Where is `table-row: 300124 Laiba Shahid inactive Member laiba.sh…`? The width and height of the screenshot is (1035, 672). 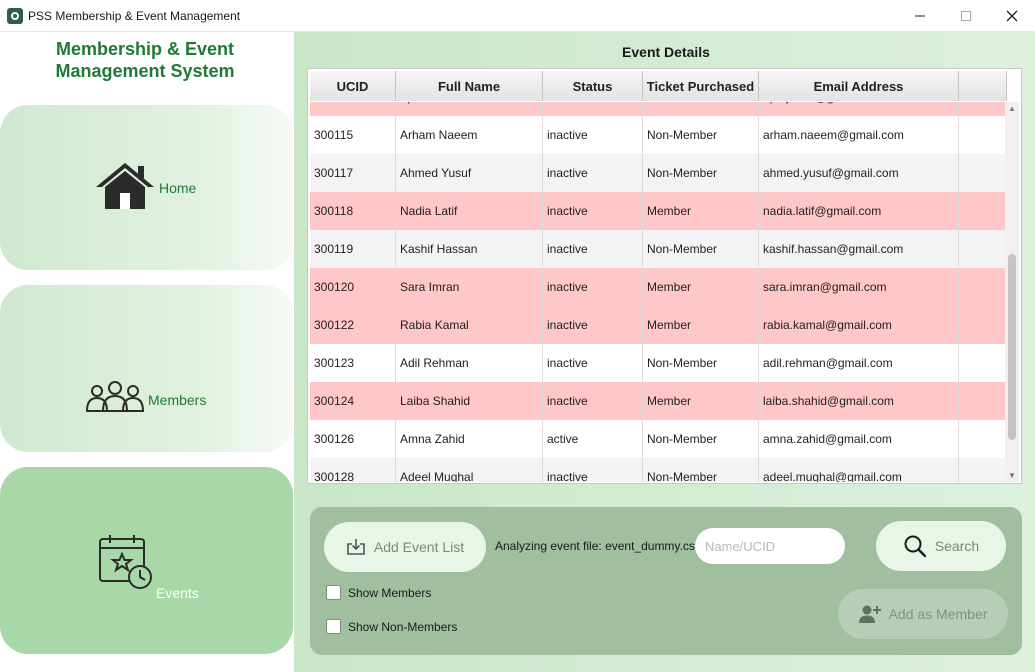
table-row: 300124 Laiba Shahid inactive Member laiba.sh… is located at coordinates (658, 401).